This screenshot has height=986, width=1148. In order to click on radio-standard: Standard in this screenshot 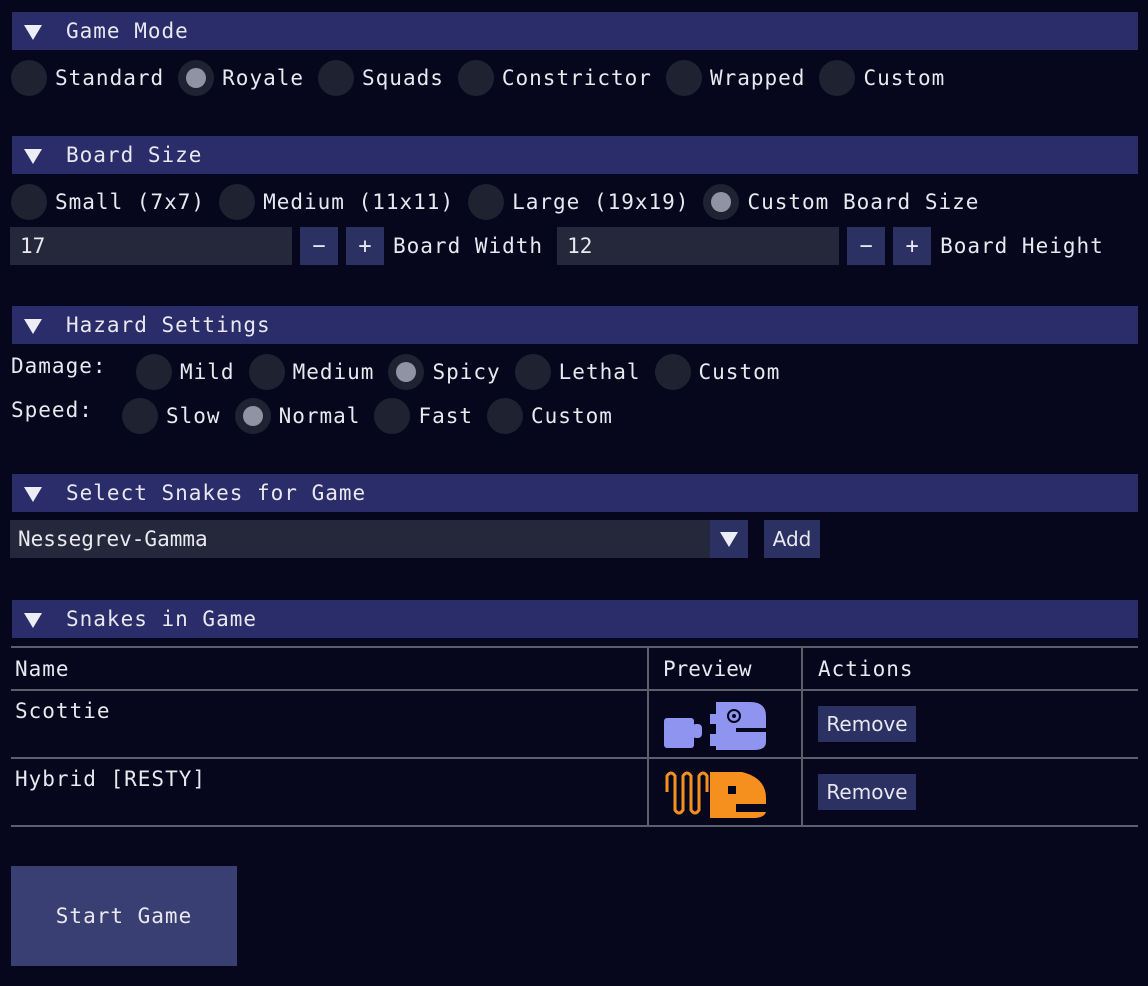, I will do `click(87, 78)`.